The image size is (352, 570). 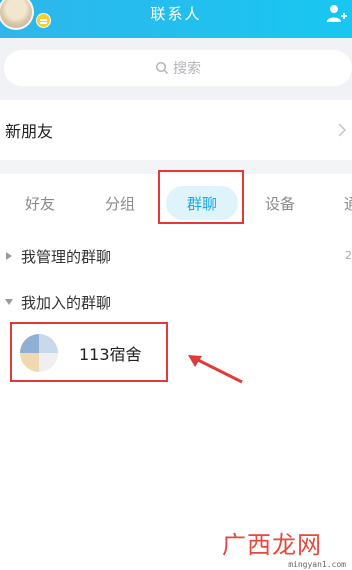 What do you see at coordinates (162, 68) in the screenshot?
I see `search-icon` at bounding box center [162, 68].